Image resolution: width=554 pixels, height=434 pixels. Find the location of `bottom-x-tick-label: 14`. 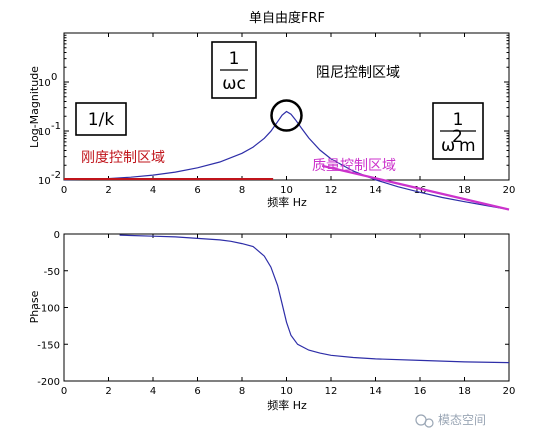

bottom-x-tick-label: 14 is located at coordinates (375, 391).